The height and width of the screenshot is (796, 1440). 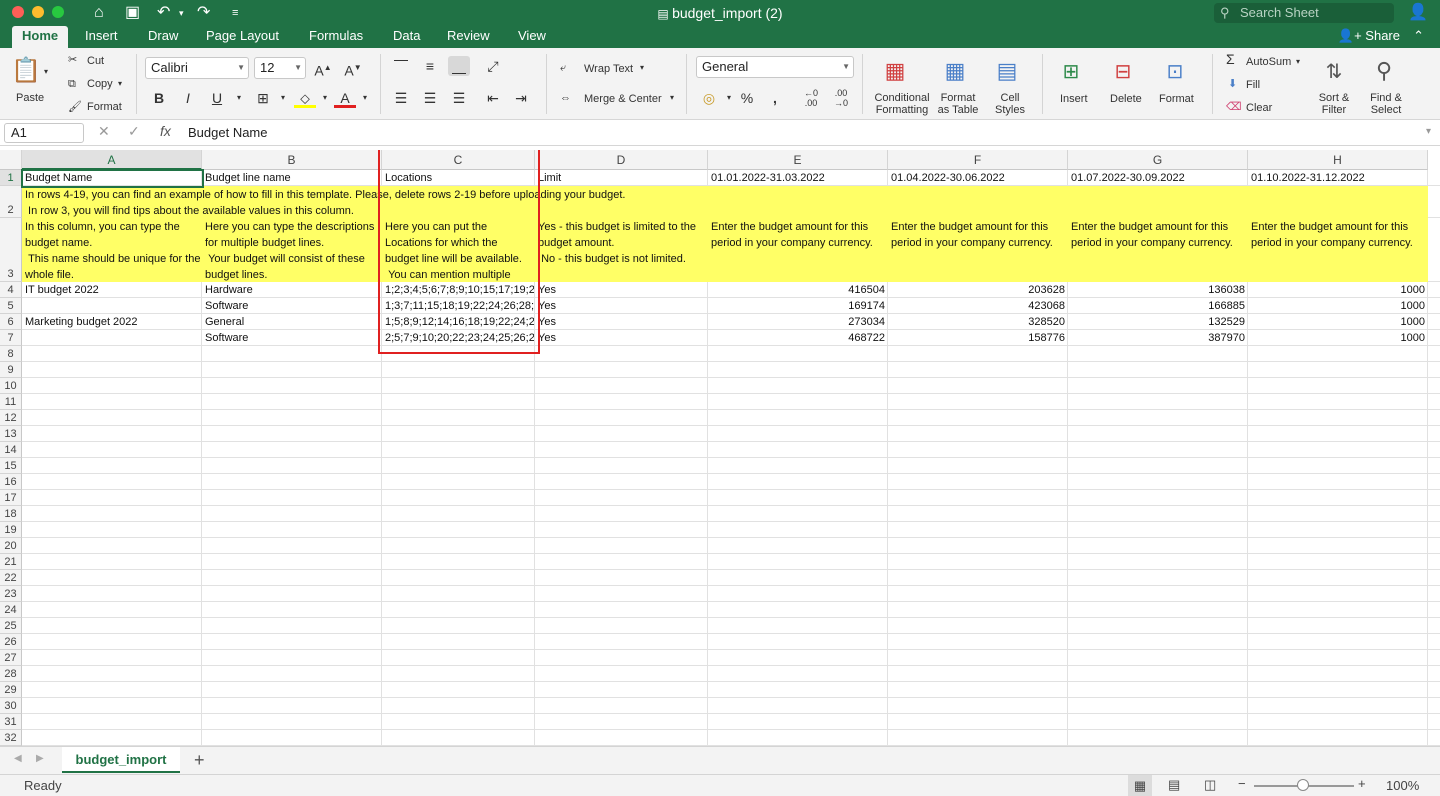 I want to click on cell-G6: 132529, so click(x=1158, y=322).